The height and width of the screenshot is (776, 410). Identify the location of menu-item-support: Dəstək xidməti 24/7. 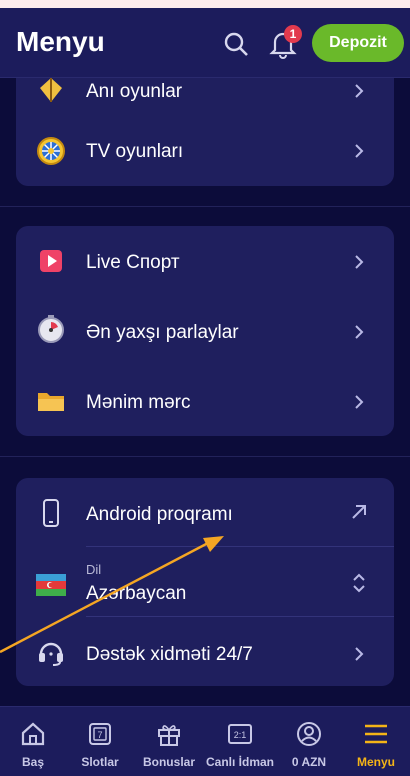
(205, 653).